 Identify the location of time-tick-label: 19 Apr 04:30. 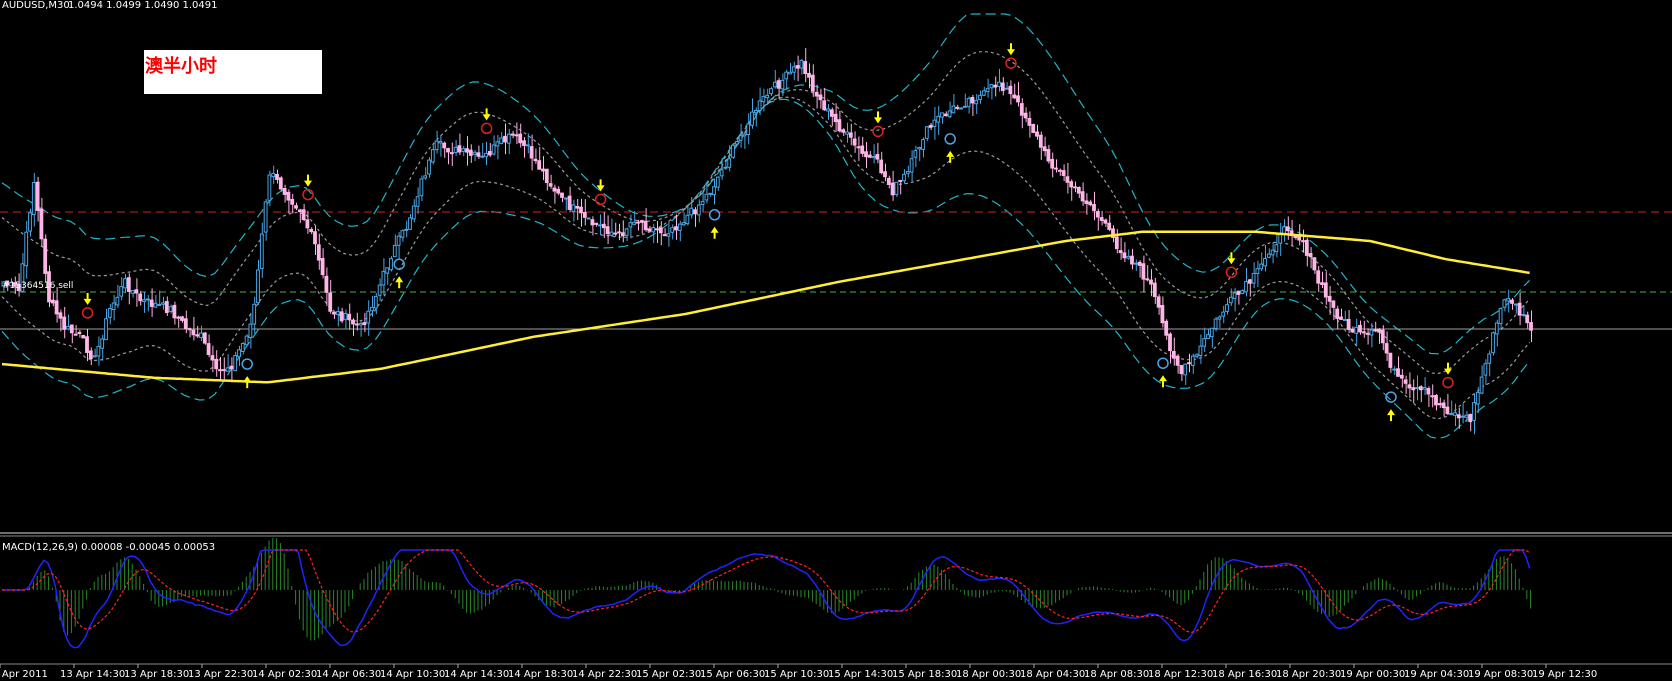
(1436, 674).